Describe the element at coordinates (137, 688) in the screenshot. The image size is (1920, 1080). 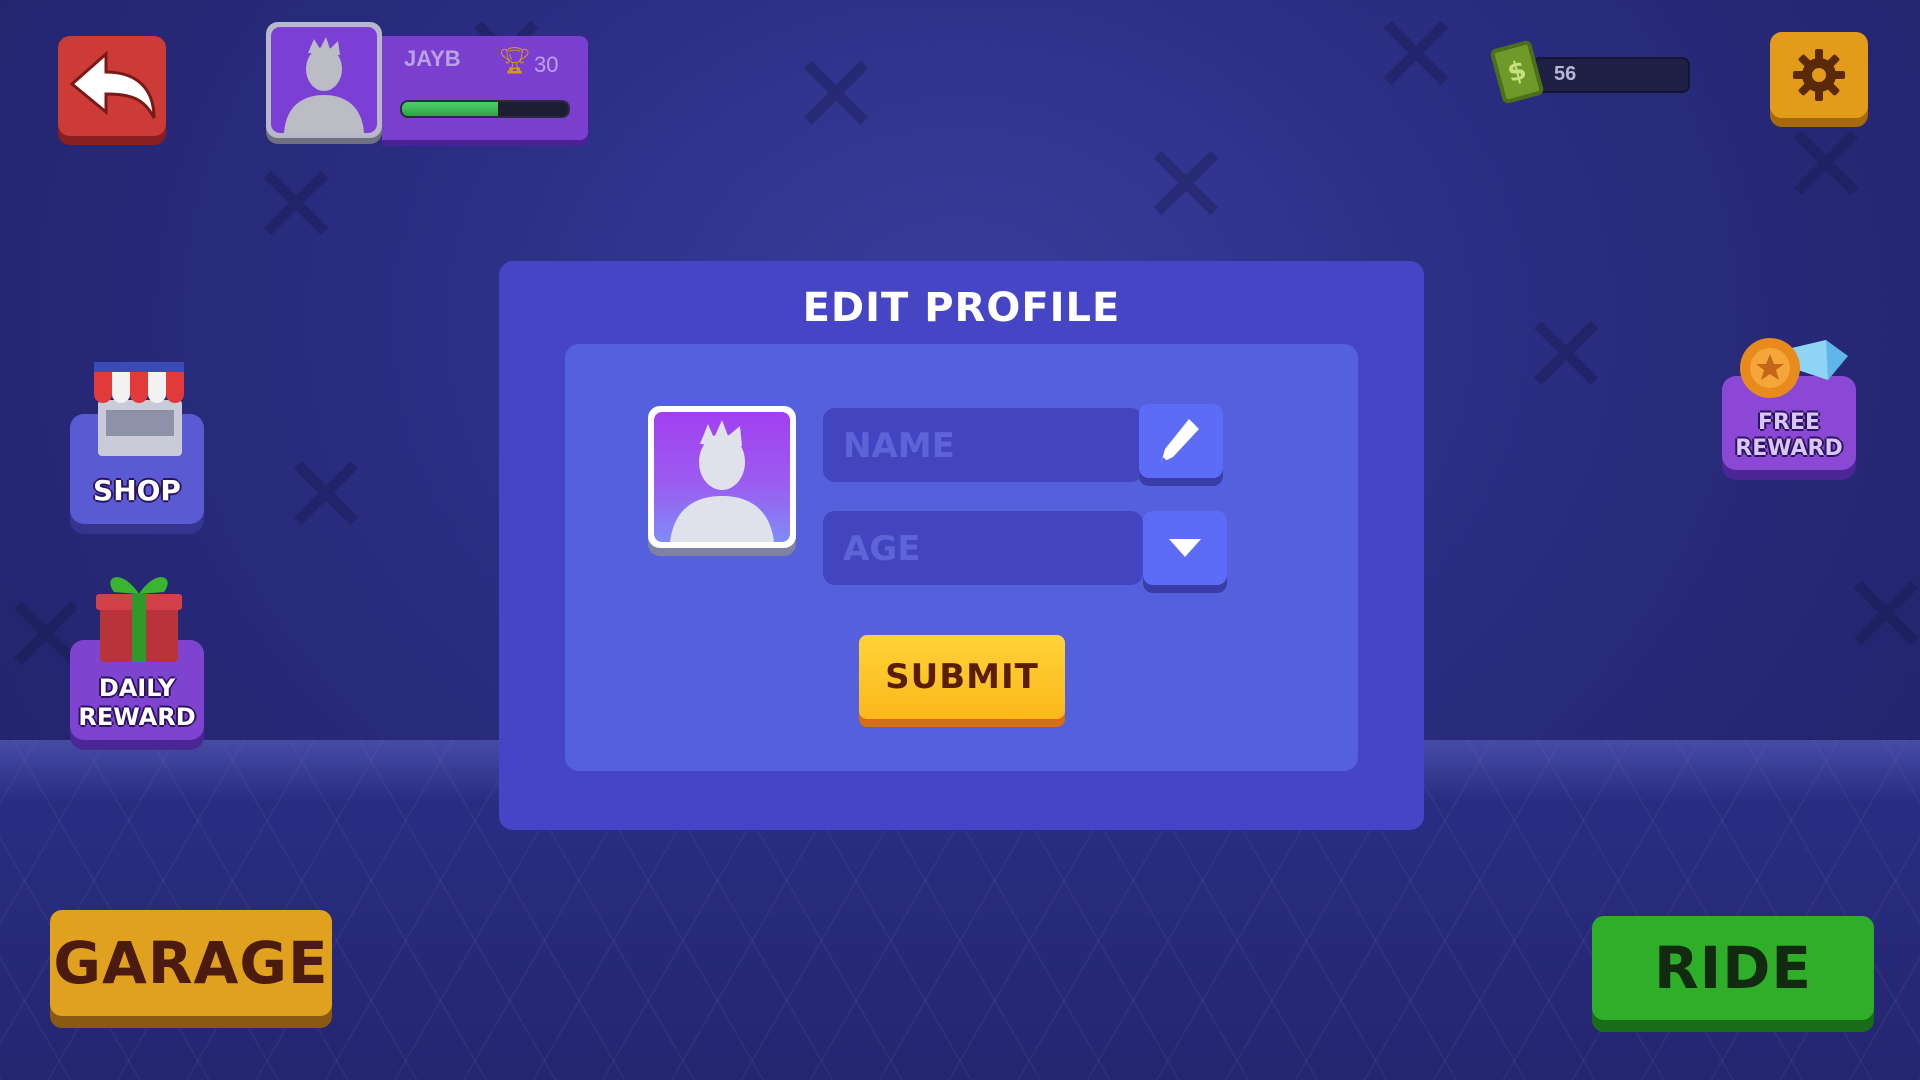
I see `daily-reward-label-1: DAILY` at that location.